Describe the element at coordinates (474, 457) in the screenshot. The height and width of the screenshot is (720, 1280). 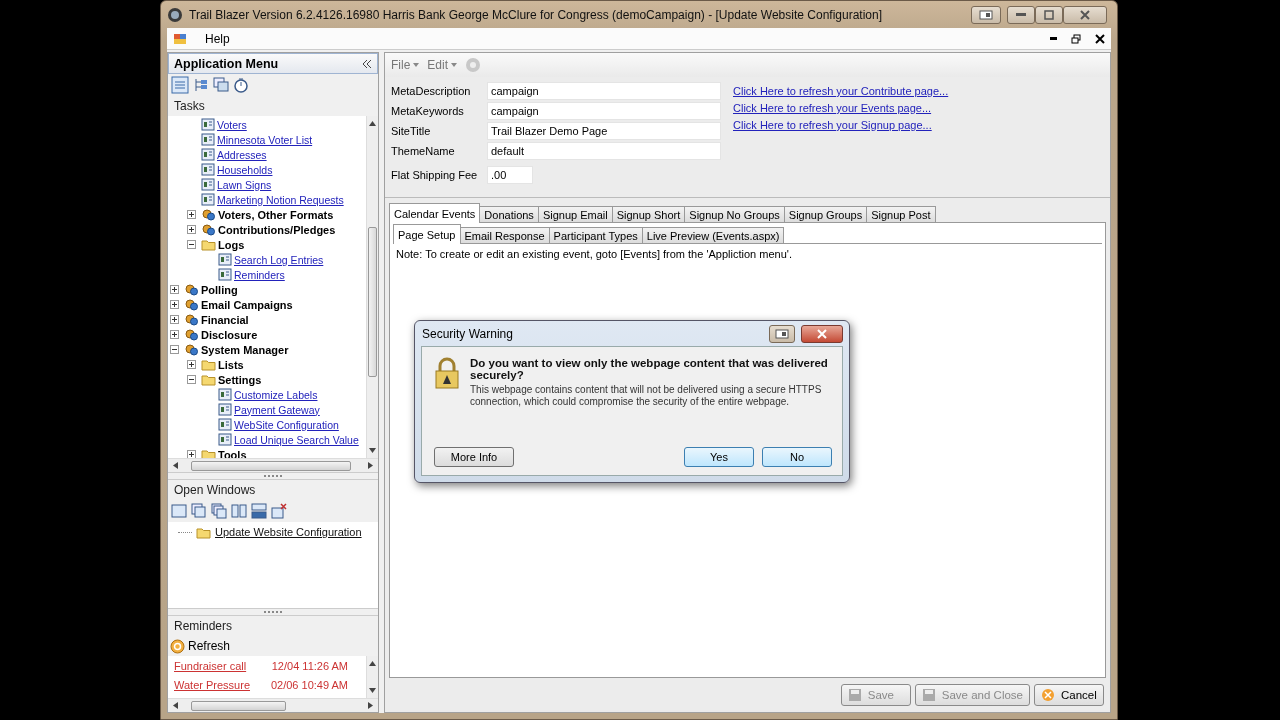
I see `dialog-button: More Info` at that location.